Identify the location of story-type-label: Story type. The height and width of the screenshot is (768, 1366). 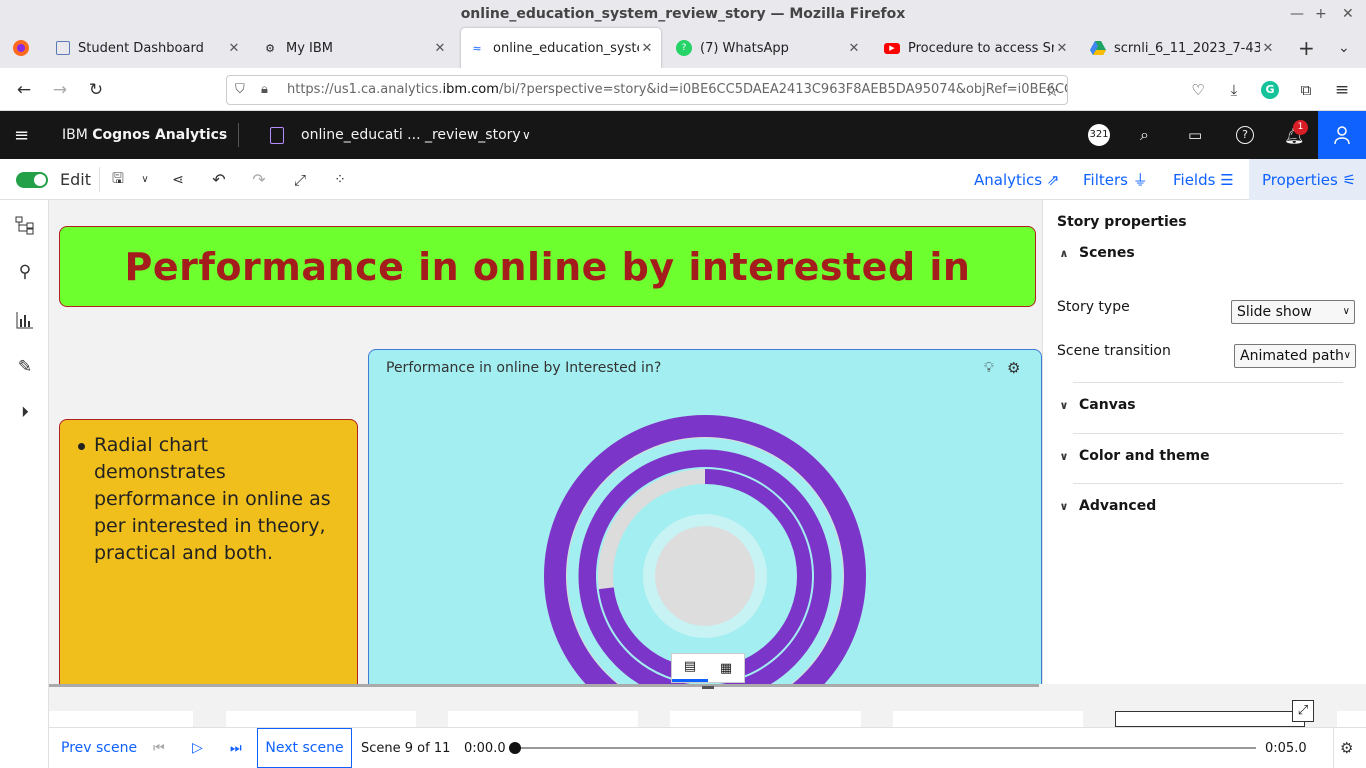
(1093, 307).